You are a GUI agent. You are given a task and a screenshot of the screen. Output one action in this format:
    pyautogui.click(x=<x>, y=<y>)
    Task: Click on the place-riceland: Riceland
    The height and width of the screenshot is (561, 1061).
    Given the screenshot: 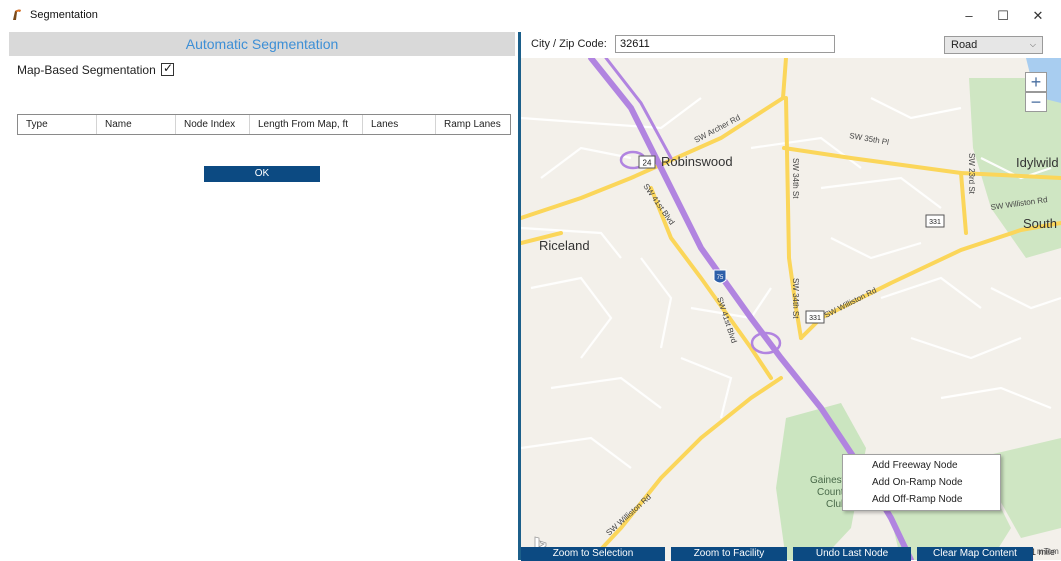 What is the action you would take?
    pyautogui.click(x=564, y=245)
    